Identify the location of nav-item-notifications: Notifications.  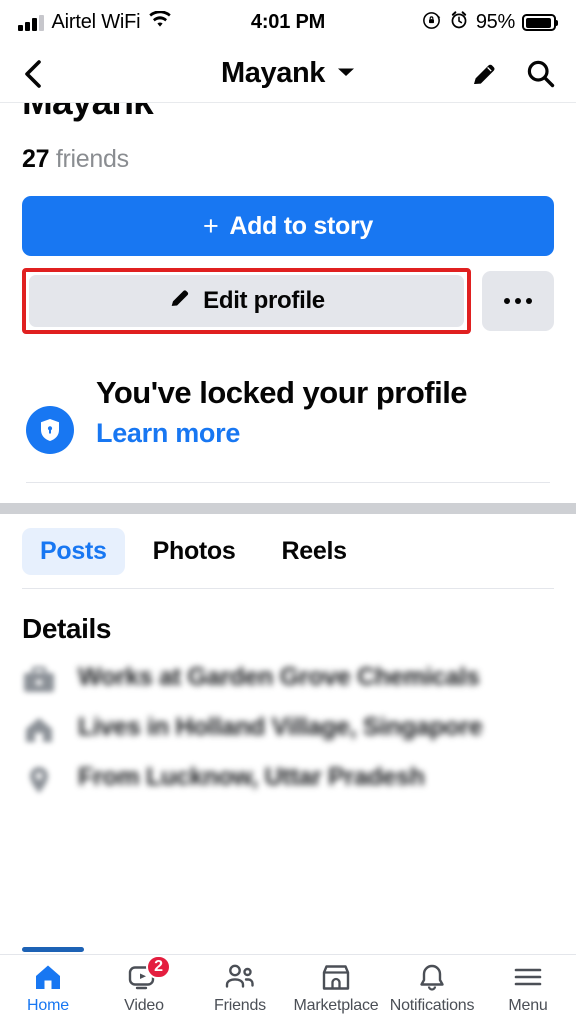
(432, 988).